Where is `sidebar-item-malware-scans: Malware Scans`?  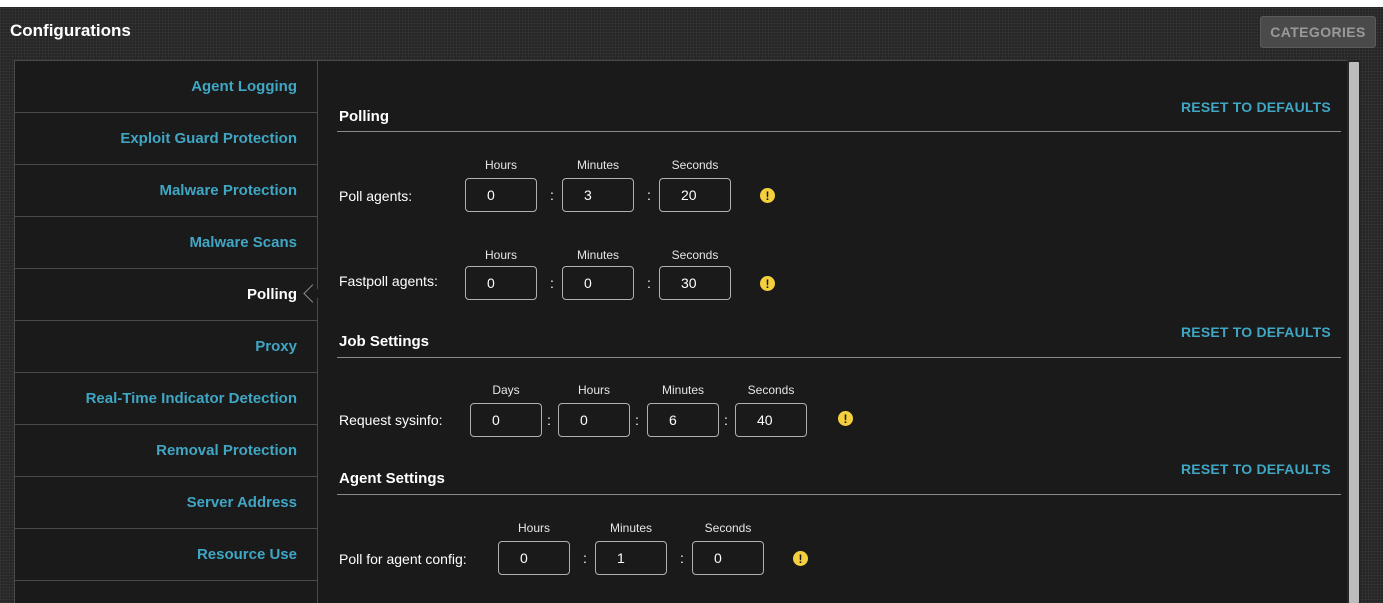 sidebar-item-malware-scans: Malware Scans is located at coordinates (166, 243).